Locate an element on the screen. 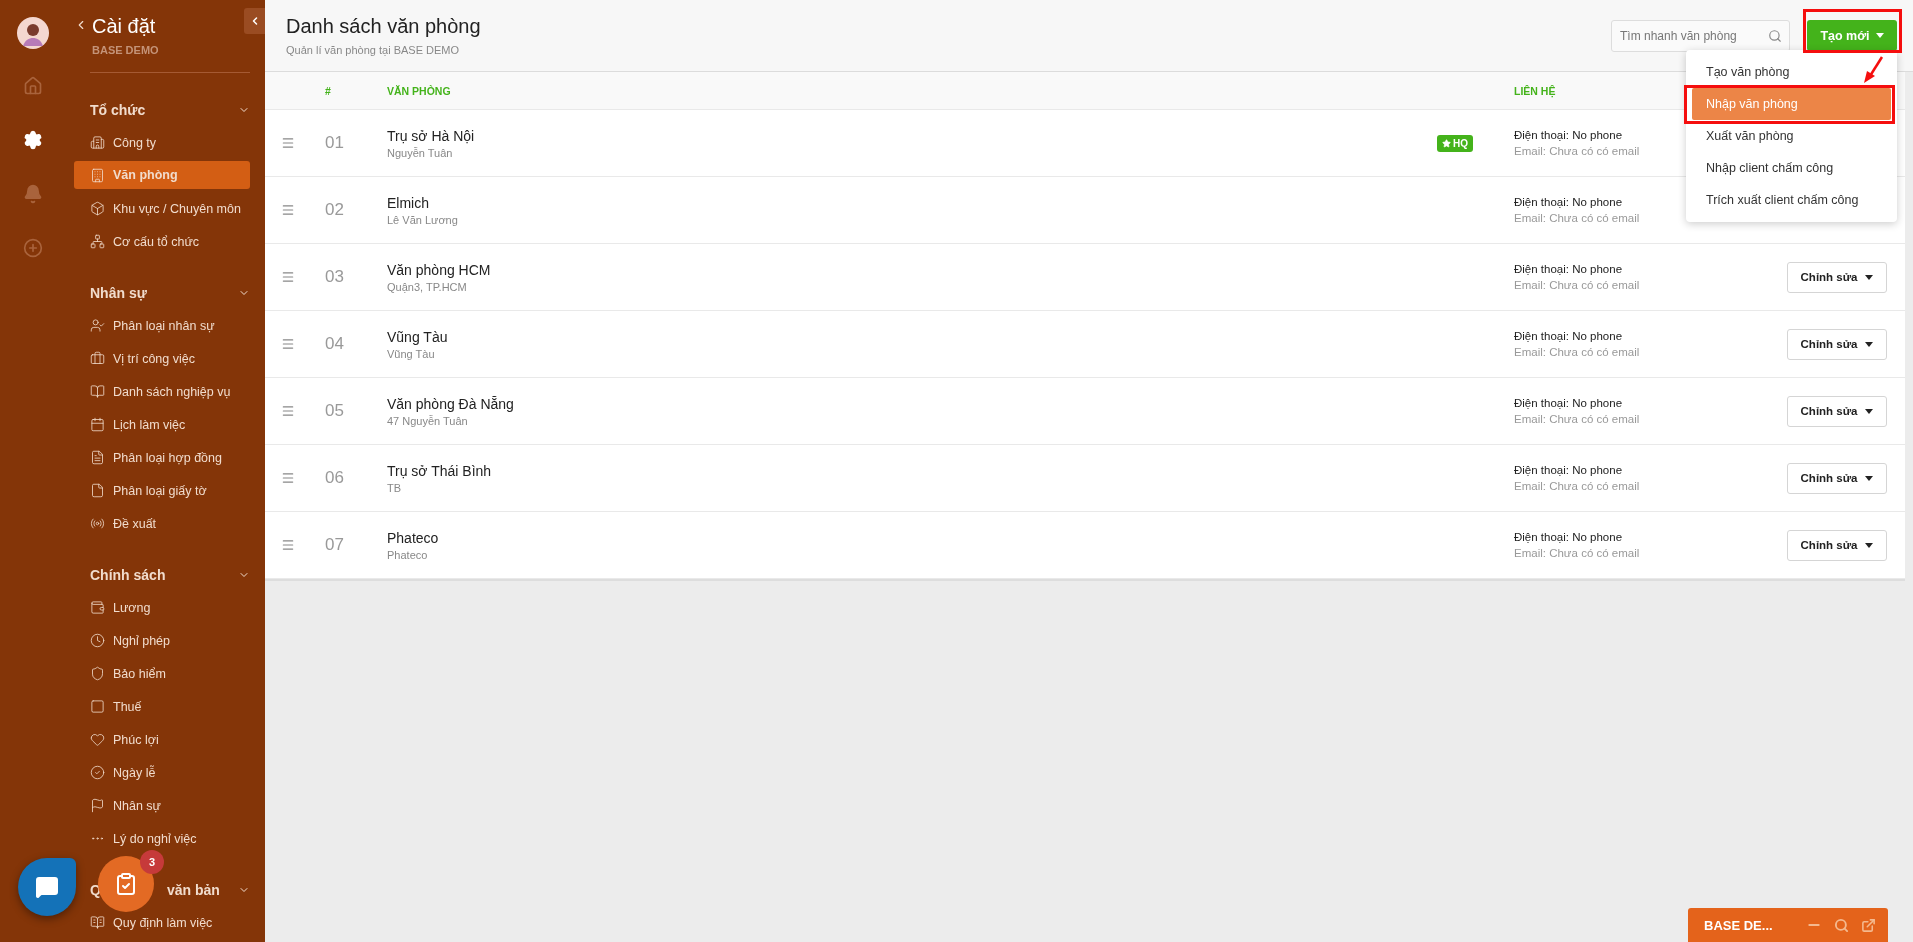 Image resolution: width=1913 pixels, height=942 pixels. user-check-icon is located at coordinates (97, 325).